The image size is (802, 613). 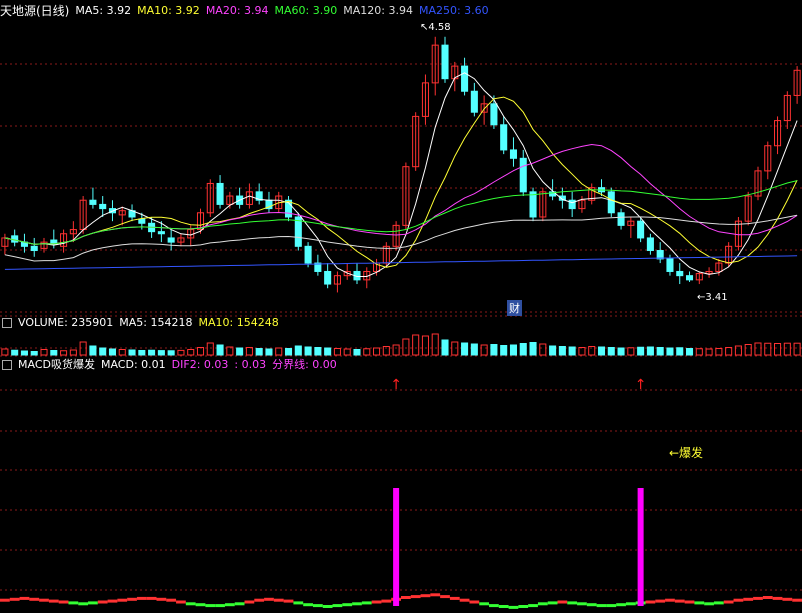 I want to click on legend-ma120: MA120: 3.94, so click(x=378, y=10).